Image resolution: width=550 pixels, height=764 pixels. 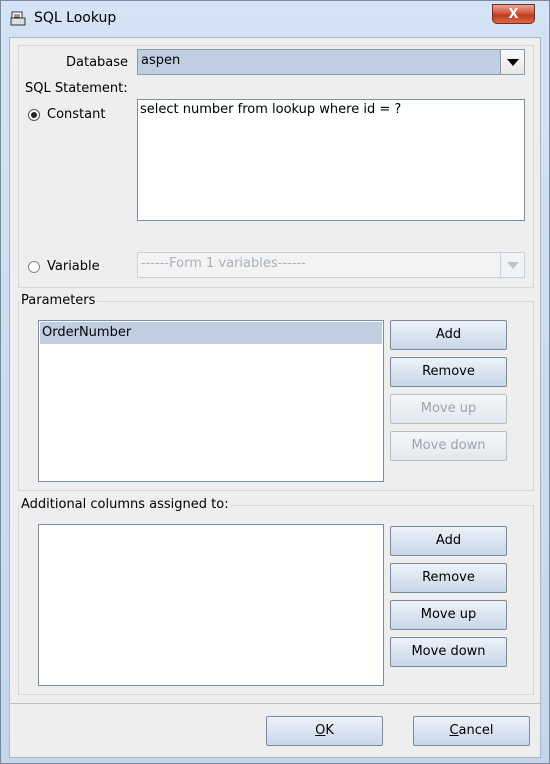 What do you see at coordinates (329, 730) in the screenshot?
I see `ok-label-rest: K` at bounding box center [329, 730].